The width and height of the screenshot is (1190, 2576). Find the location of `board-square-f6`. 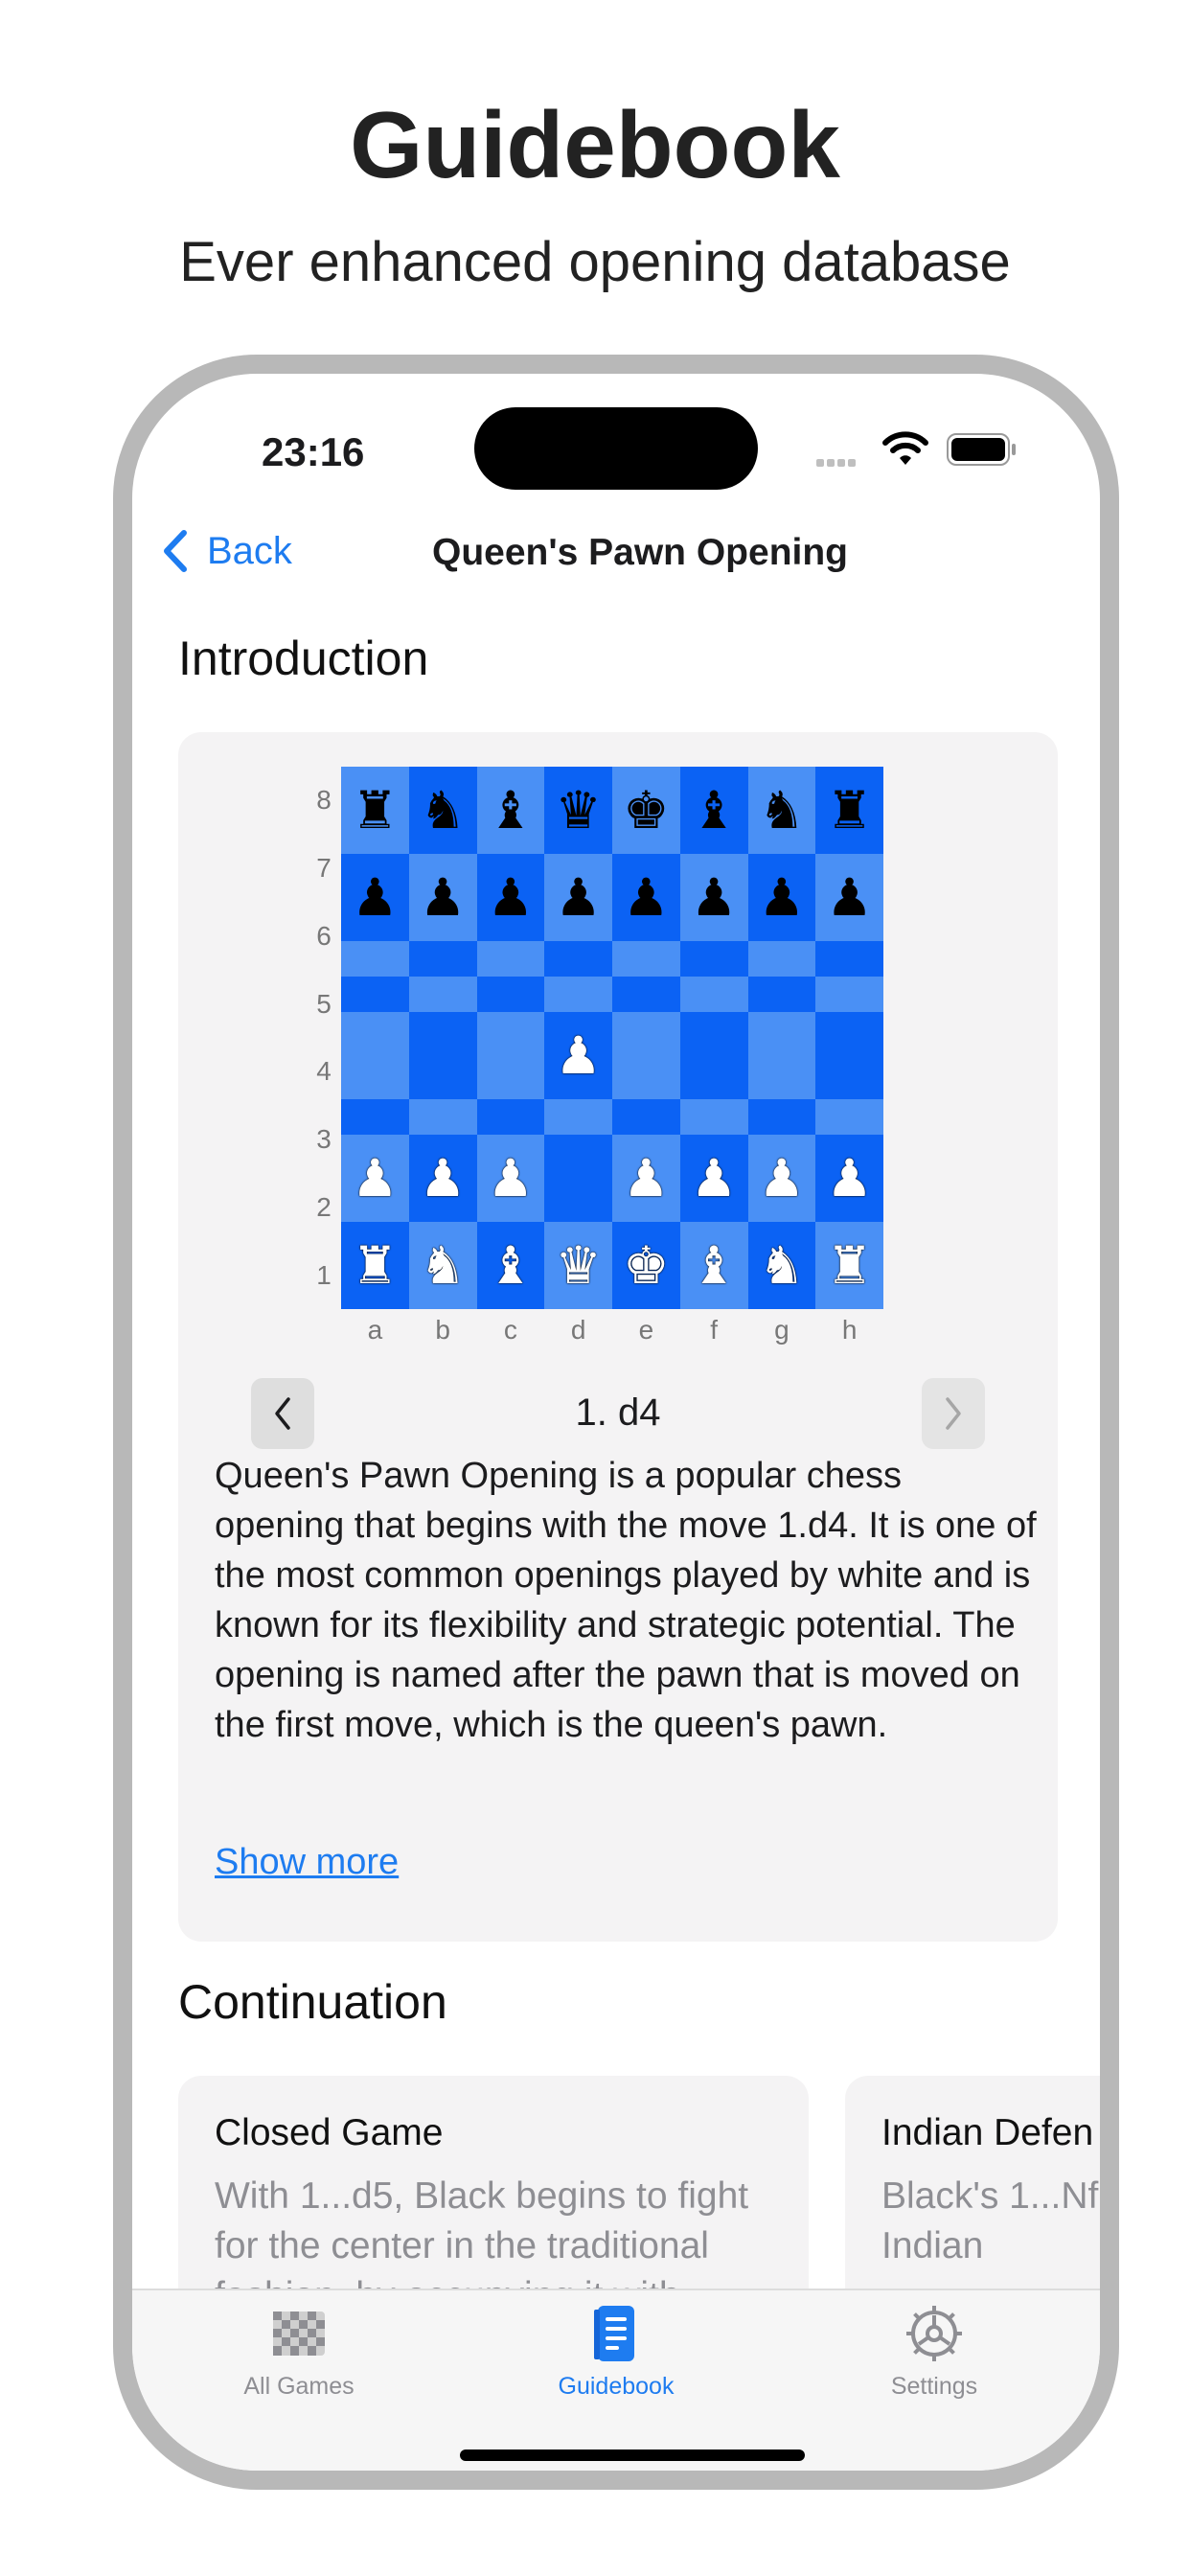

board-square-f6 is located at coordinates (714, 959).